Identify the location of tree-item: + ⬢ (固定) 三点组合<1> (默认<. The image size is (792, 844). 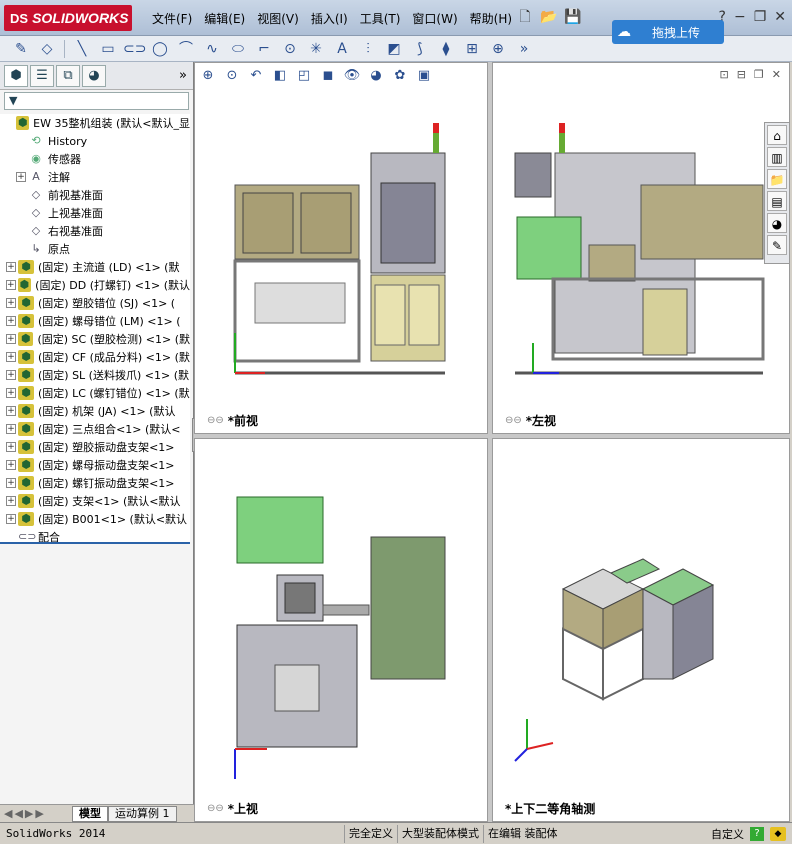
(95, 429).